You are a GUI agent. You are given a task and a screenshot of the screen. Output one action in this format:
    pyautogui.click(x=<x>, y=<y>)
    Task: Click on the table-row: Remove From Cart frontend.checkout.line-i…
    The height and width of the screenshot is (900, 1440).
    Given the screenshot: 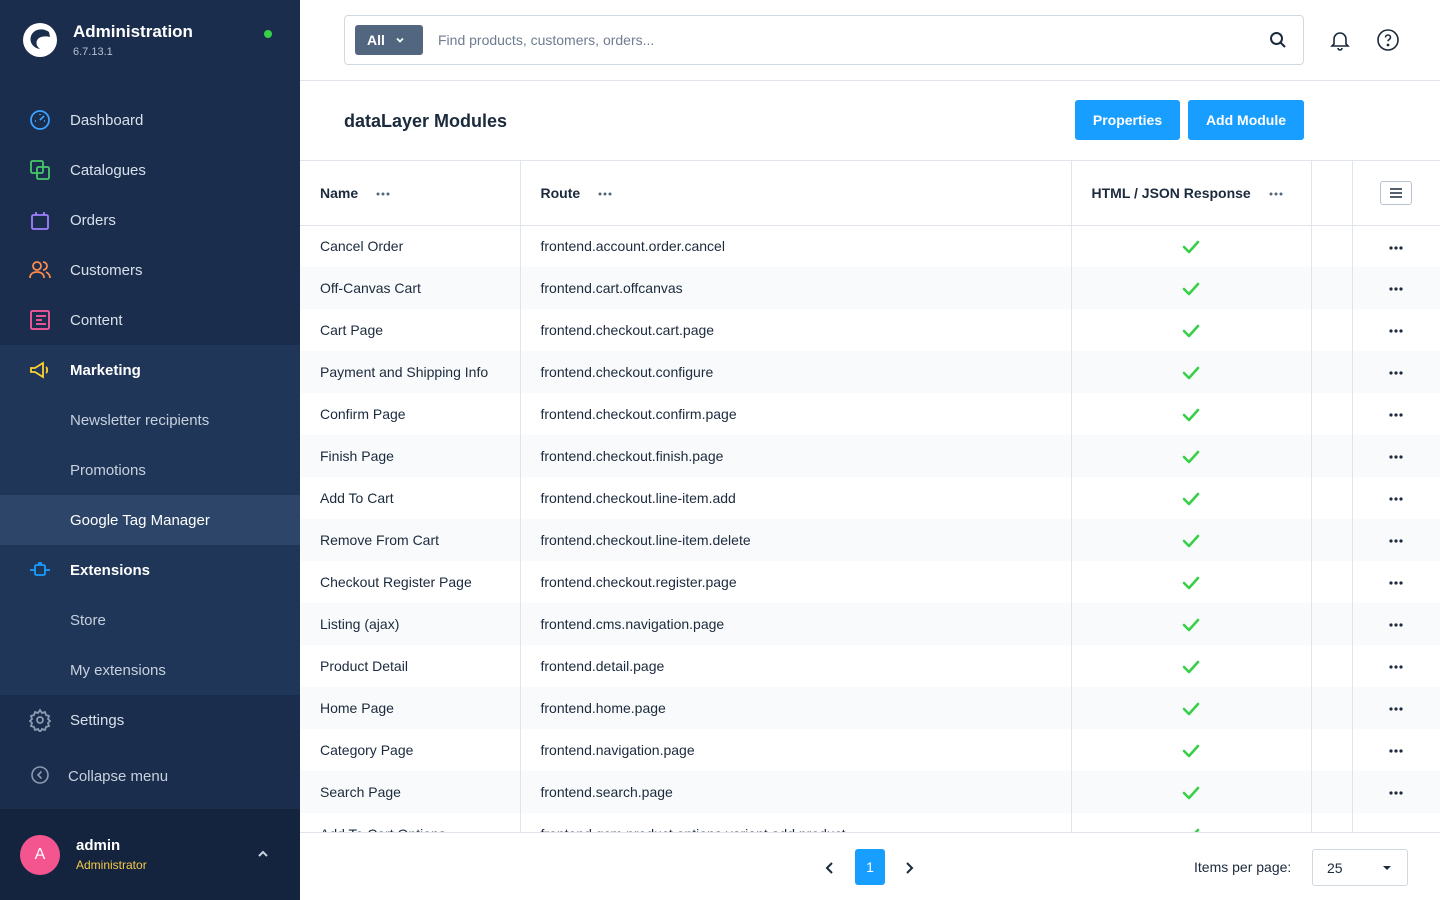 What is the action you would take?
    pyautogui.click(x=870, y=540)
    